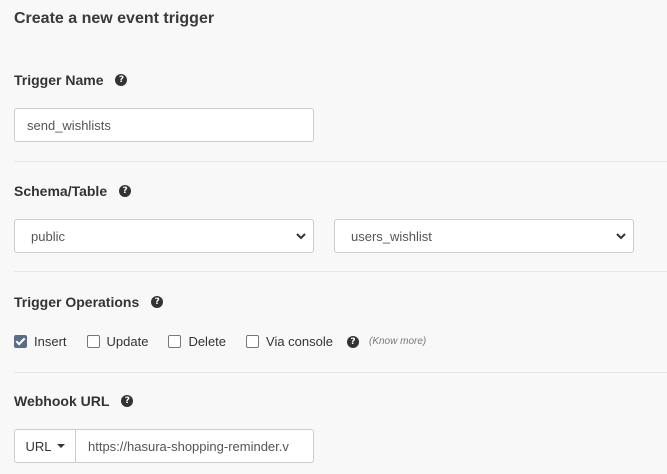  I want to click on webhook-url-value: https://hasura-shopping-reminder.v, so click(188, 446).